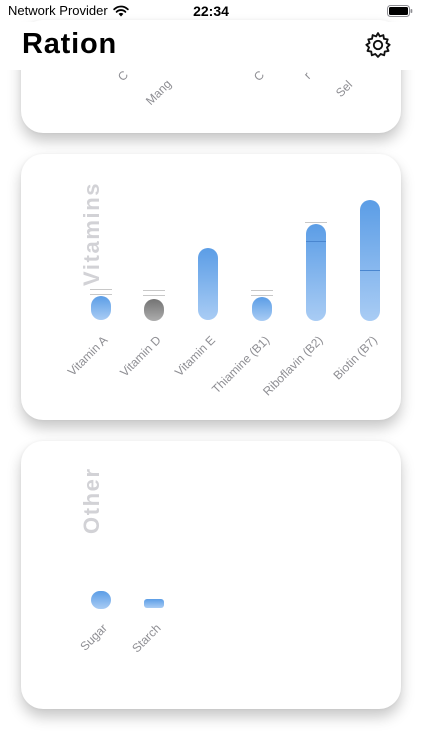  I want to click on axis-label: Vitamin A, so click(87, 356).